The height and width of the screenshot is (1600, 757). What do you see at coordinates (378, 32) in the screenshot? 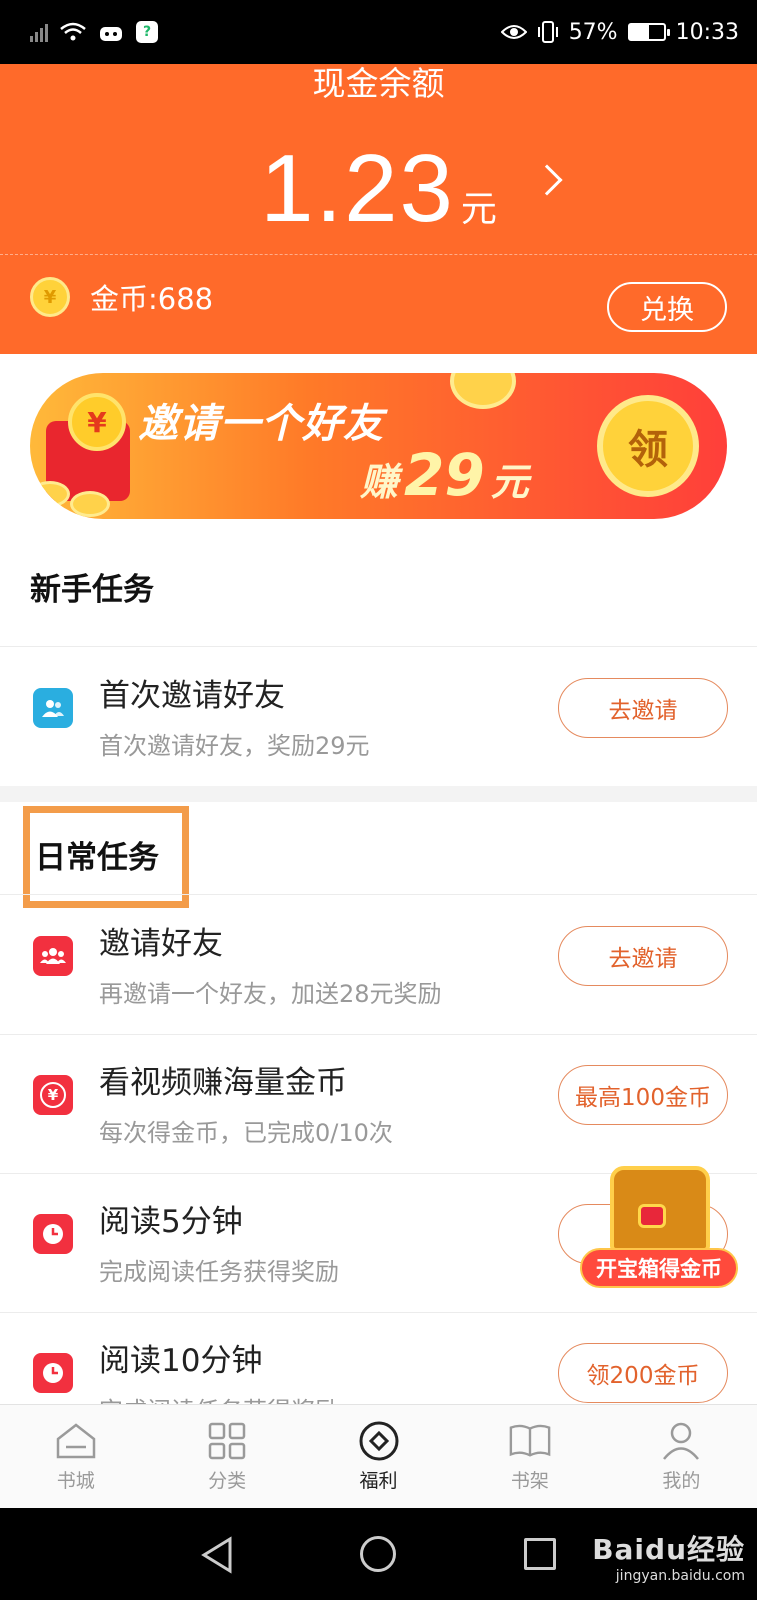
I see `status-bar: ? 57% 10:33` at bounding box center [378, 32].